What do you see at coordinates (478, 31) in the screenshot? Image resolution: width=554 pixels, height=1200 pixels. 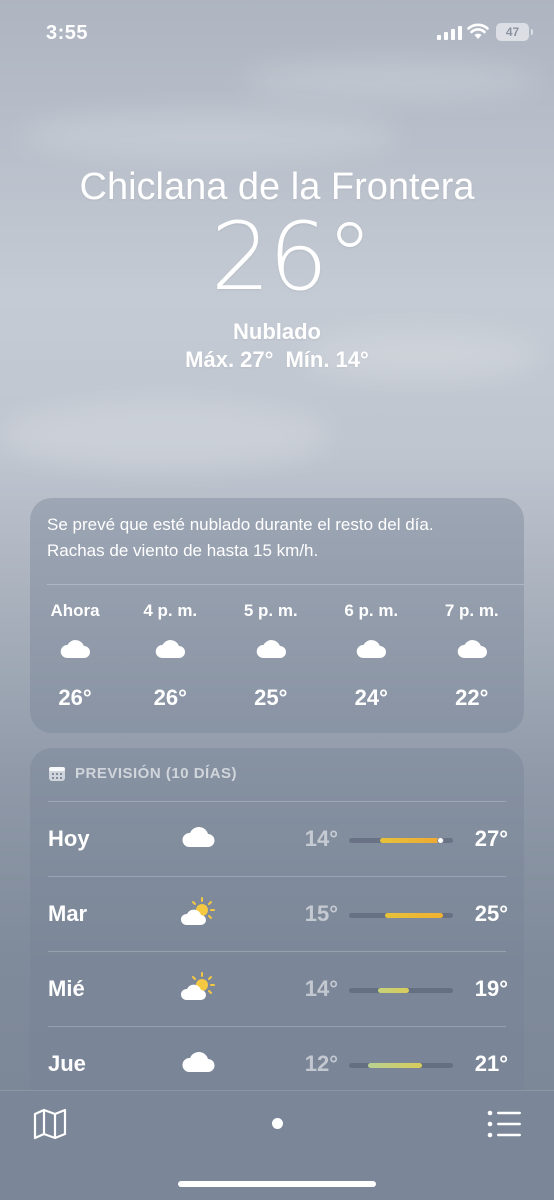 I see `wifi-icon` at bounding box center [478, 31].